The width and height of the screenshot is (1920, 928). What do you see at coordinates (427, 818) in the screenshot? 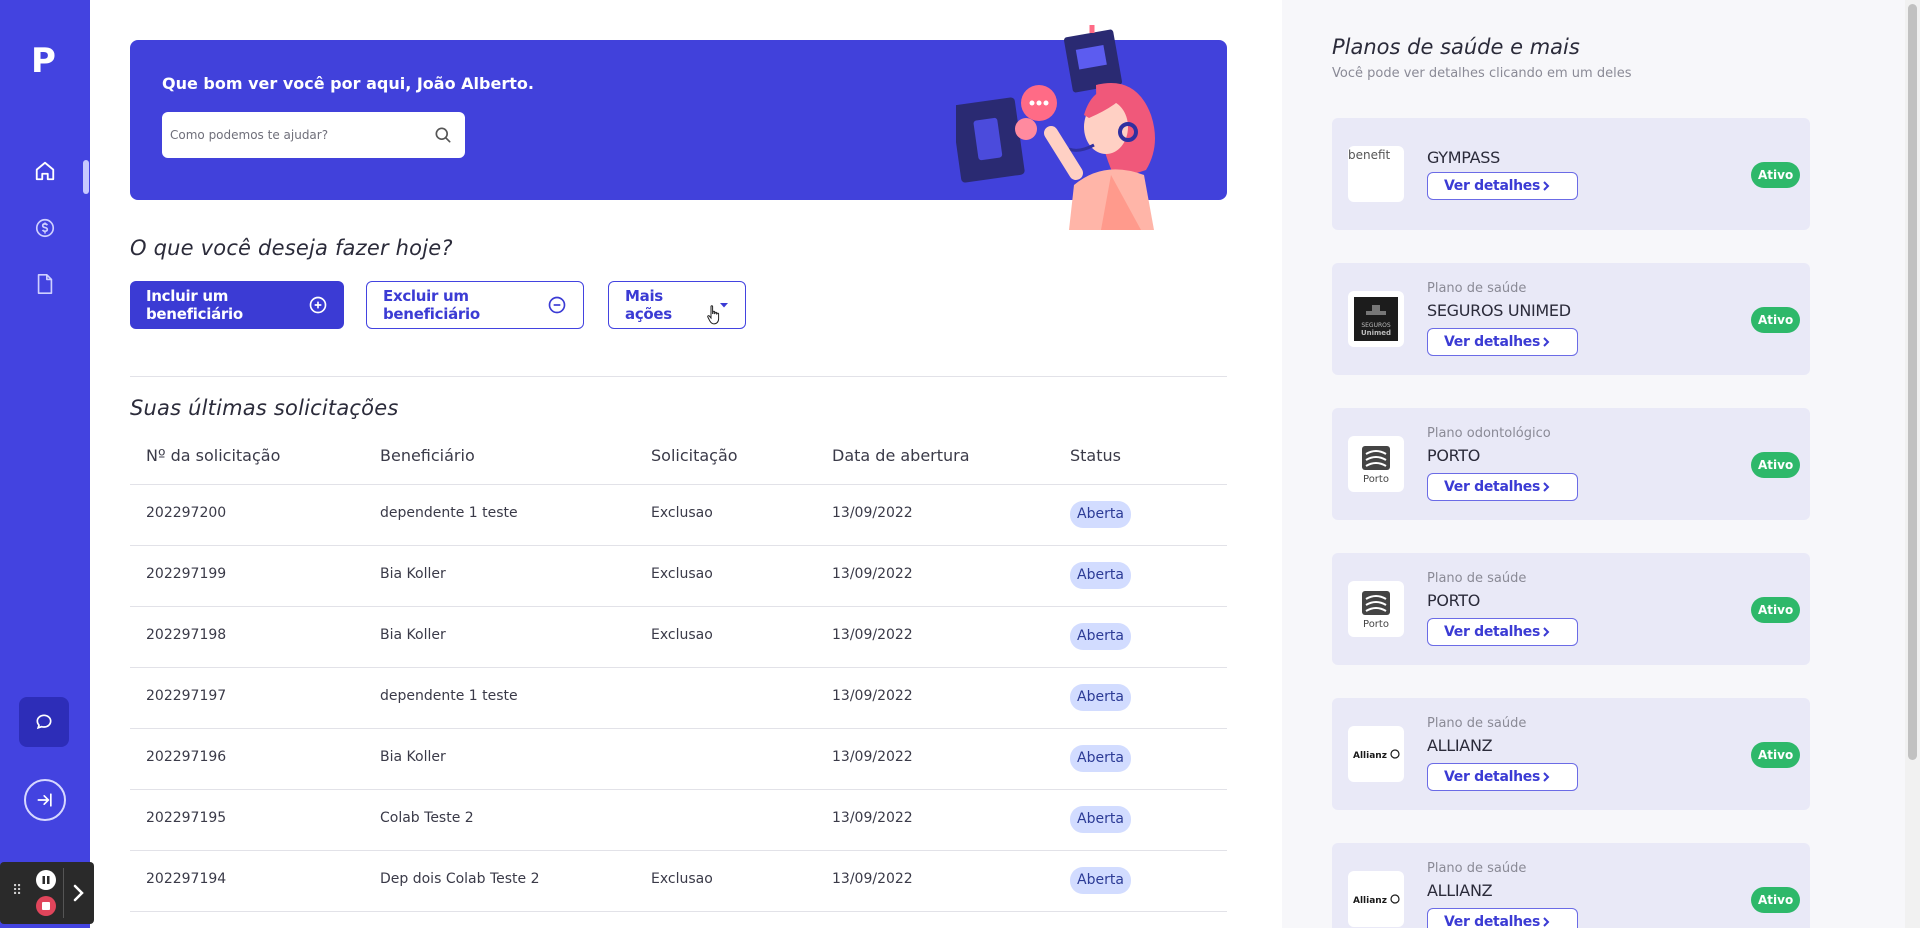
I see `beneficiary-name: Colab Teste 2` at bounding box center [427, 818].